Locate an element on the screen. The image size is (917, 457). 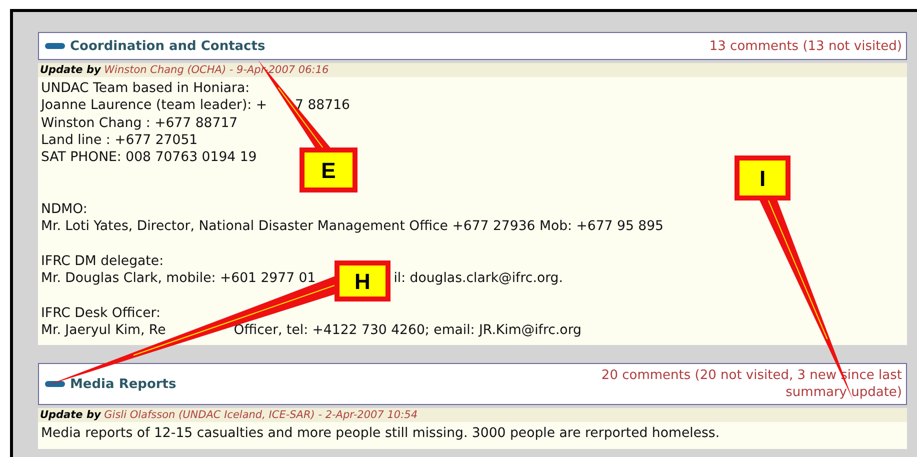
body-text: Joanne Laurence (team leader): + is located at coordinates (154, 106).